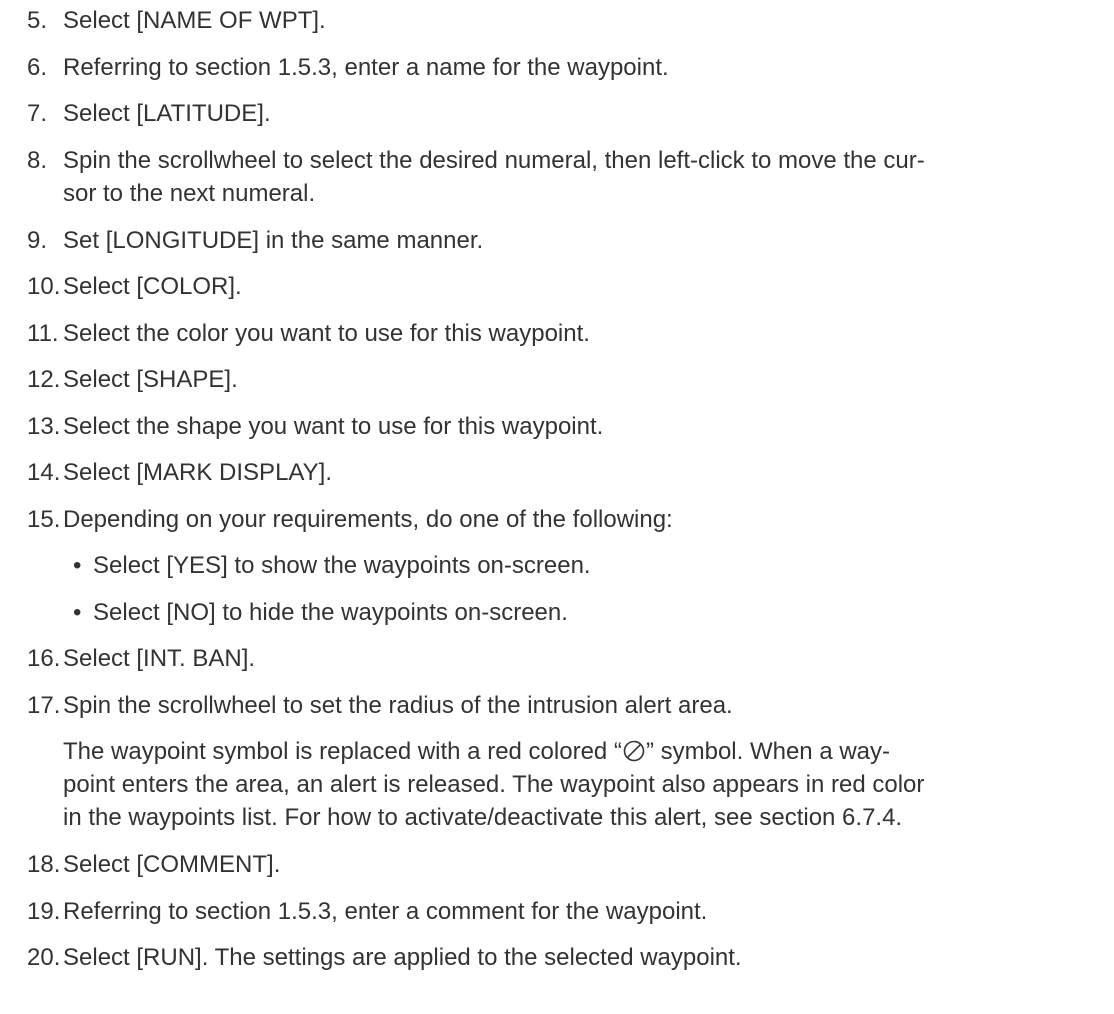 The image size is (1114, 1014). I want to click on step-number: 20., so click(44, 957).